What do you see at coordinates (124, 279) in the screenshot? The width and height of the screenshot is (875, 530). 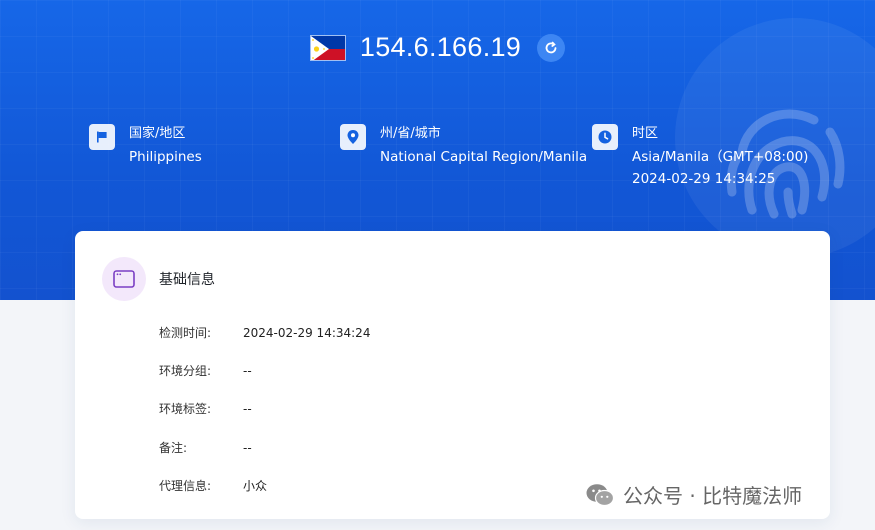 I see `browser-window-icon` at bounding box center [124, 279].